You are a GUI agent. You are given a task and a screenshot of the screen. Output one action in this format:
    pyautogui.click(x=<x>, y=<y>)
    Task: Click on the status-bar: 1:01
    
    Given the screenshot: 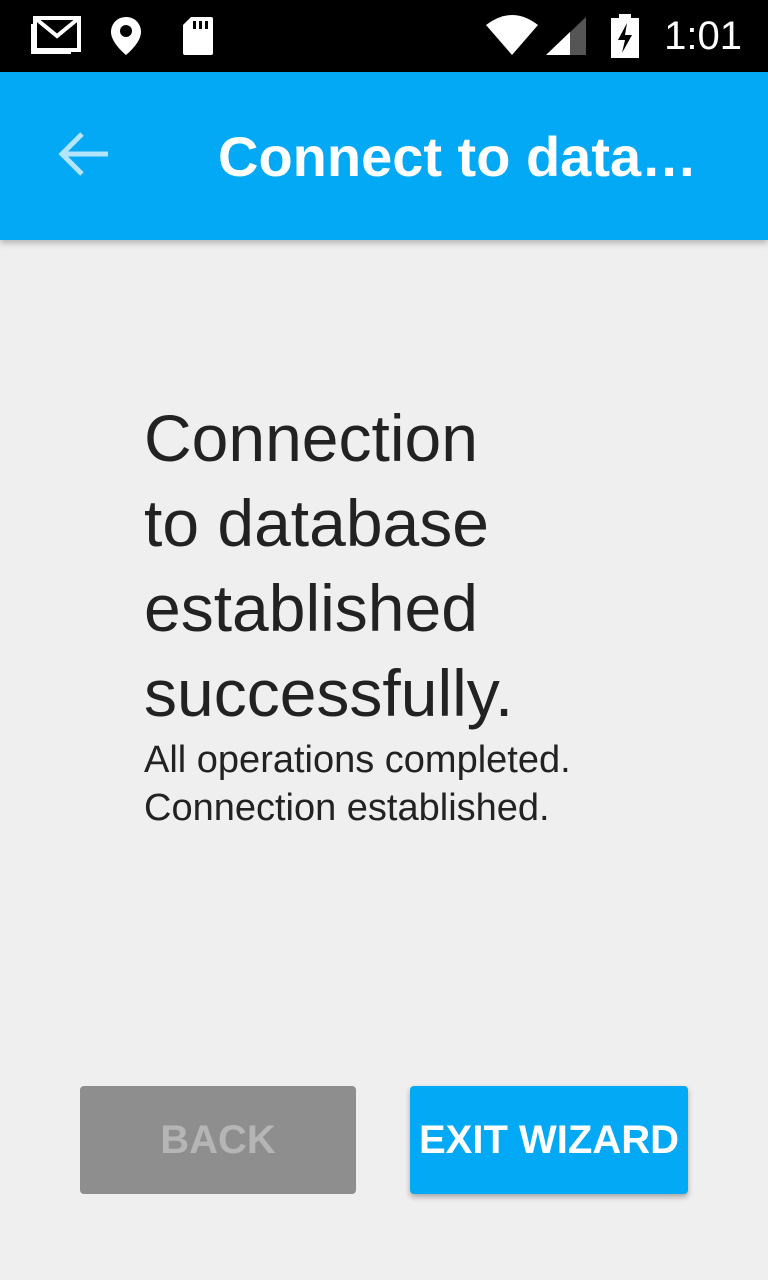 What is the action you would take?
    pyautogui.click(x=384, y=36)
    